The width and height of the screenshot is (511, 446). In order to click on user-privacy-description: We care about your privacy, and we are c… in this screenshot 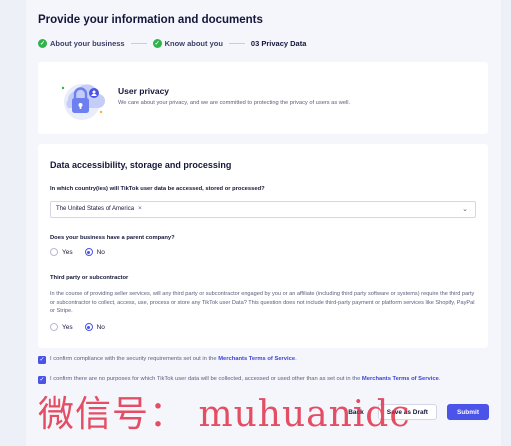, I will do `click(234, 103)`.